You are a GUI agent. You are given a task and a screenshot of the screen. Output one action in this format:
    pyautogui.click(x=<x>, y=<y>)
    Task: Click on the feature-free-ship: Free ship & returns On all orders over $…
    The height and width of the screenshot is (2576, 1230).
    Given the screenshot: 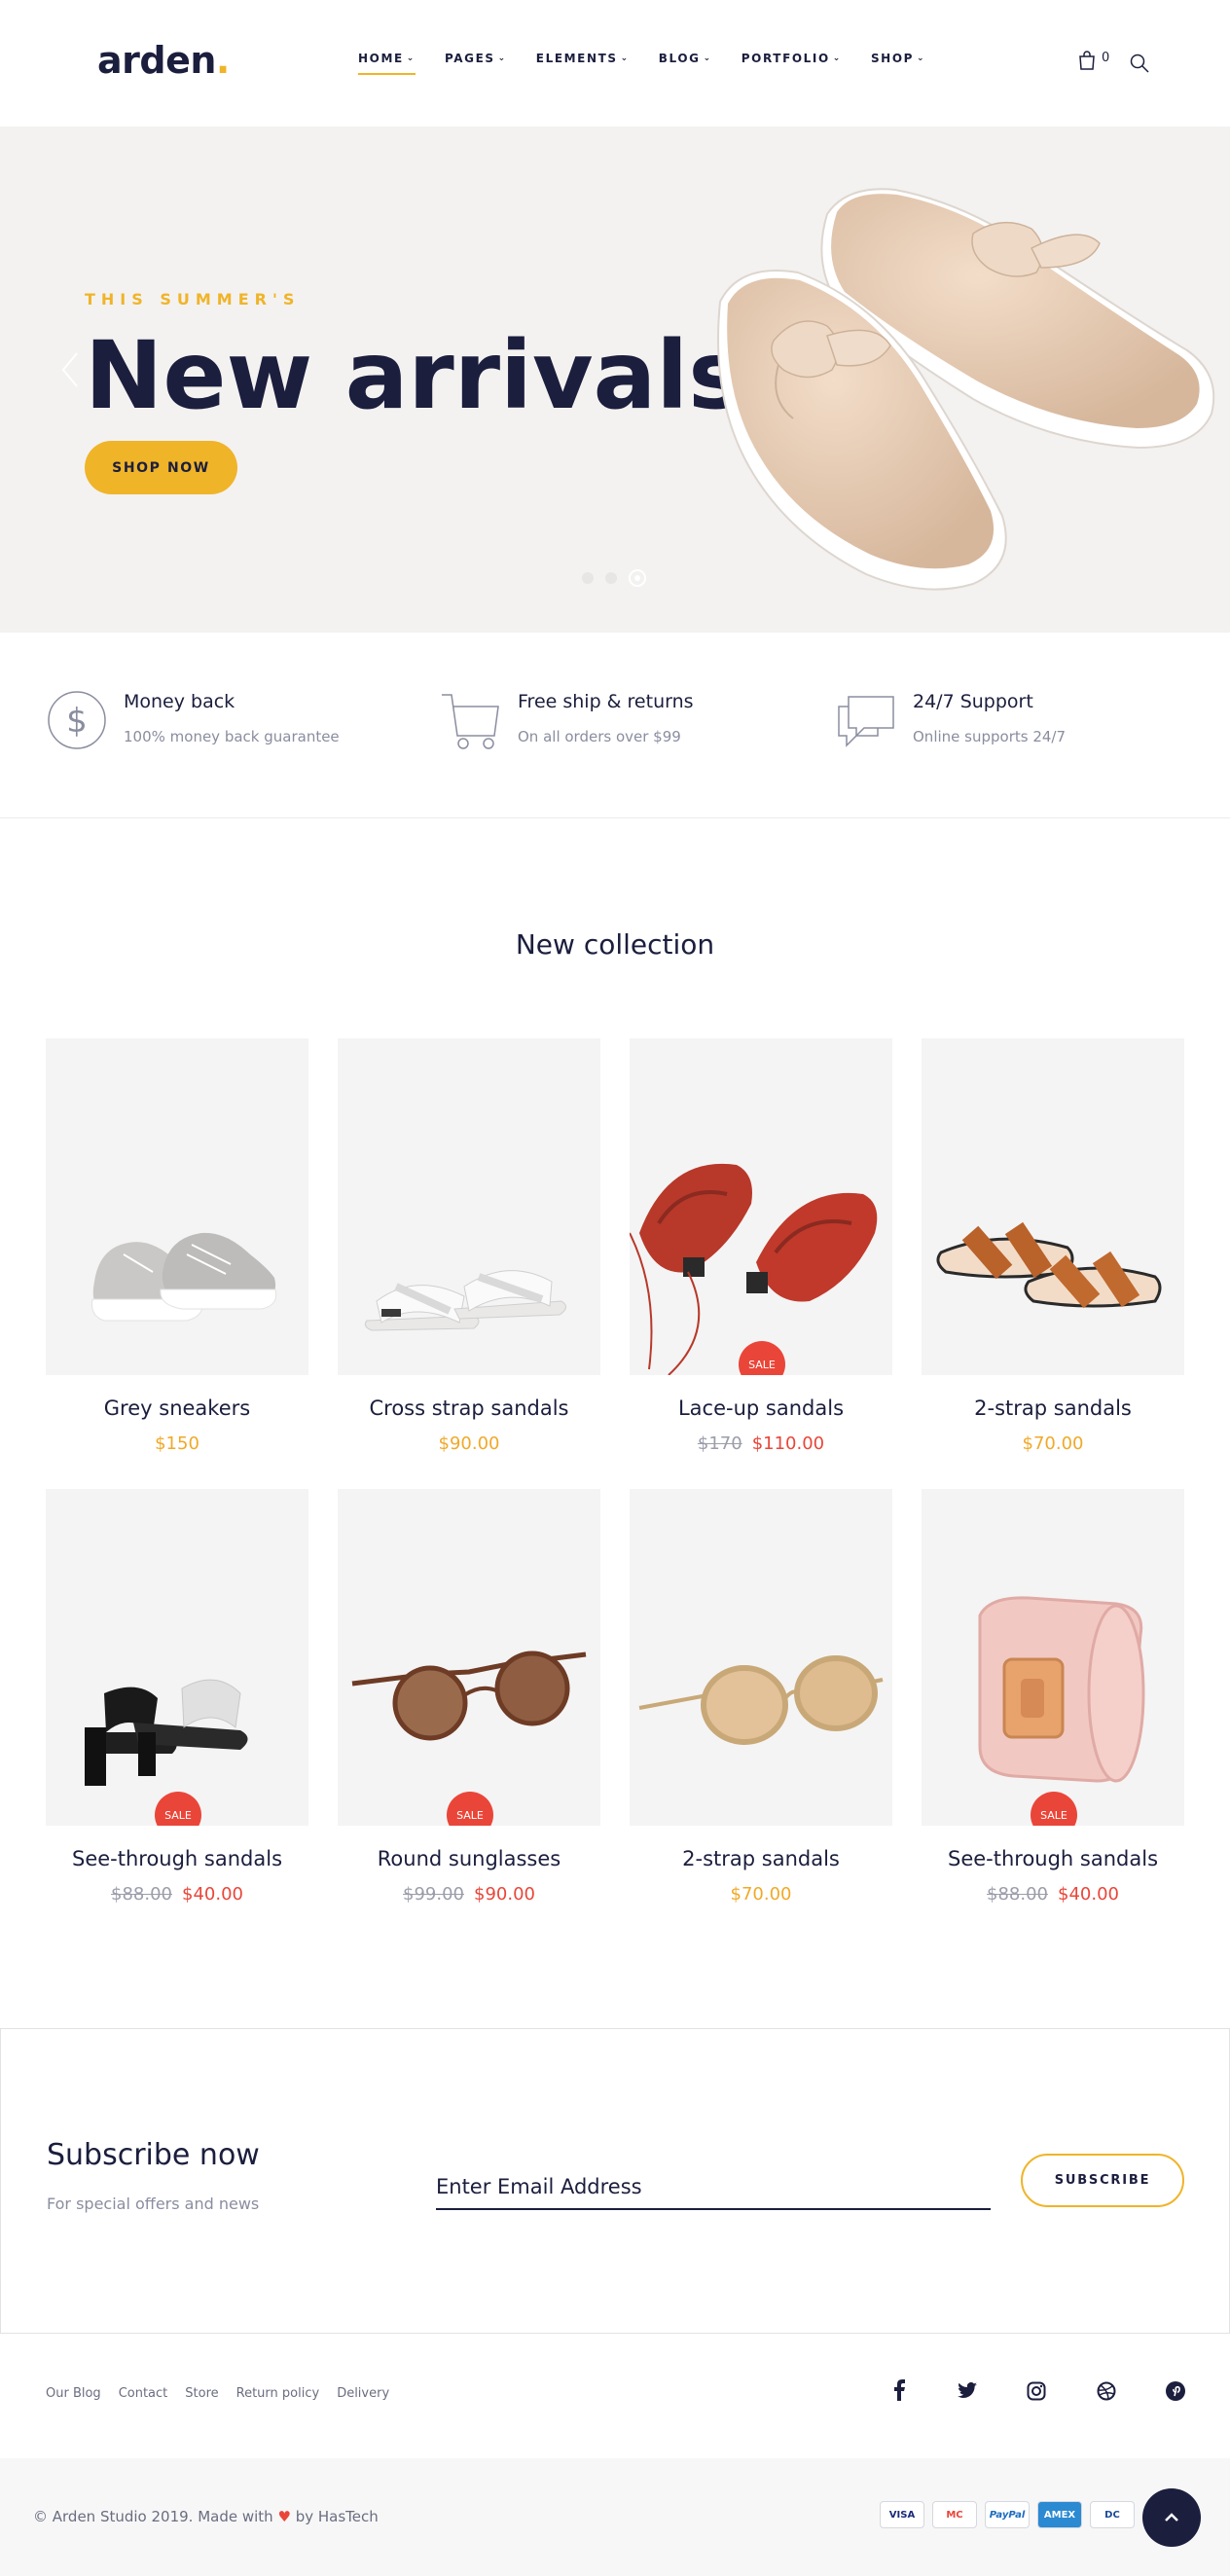 What is the action you would take?
    pyautogui.click(x=567, y=720)
    